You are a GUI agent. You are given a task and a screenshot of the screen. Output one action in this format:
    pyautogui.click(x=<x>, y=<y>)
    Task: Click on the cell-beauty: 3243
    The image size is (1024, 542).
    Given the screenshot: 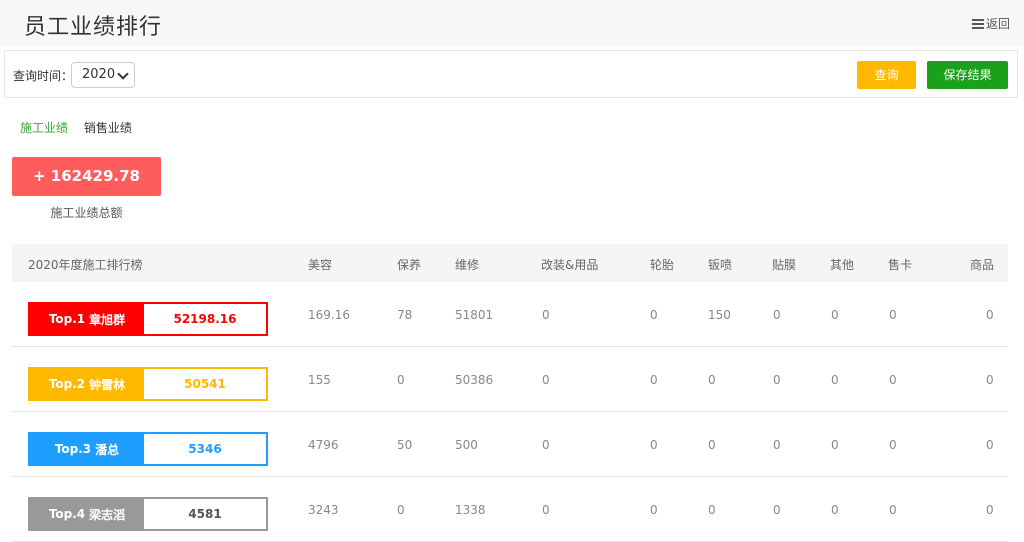 What is the action you would take?
    pyautogui.click(x=323, y=510)
    